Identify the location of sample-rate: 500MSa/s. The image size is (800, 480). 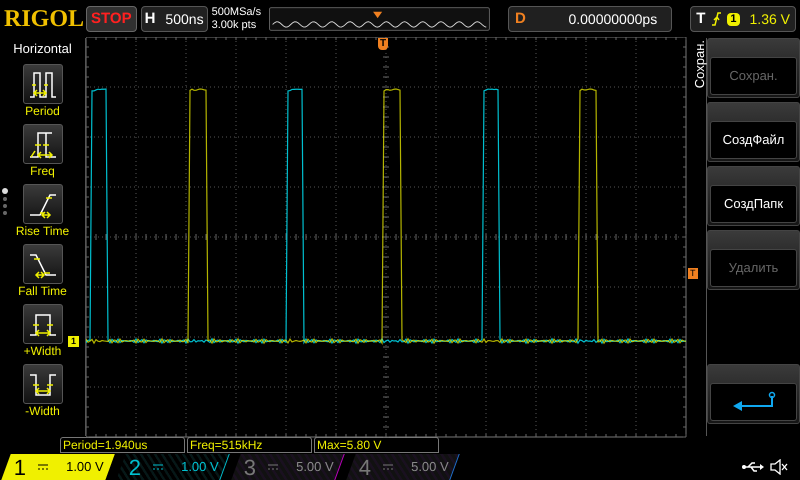
(237, 12).